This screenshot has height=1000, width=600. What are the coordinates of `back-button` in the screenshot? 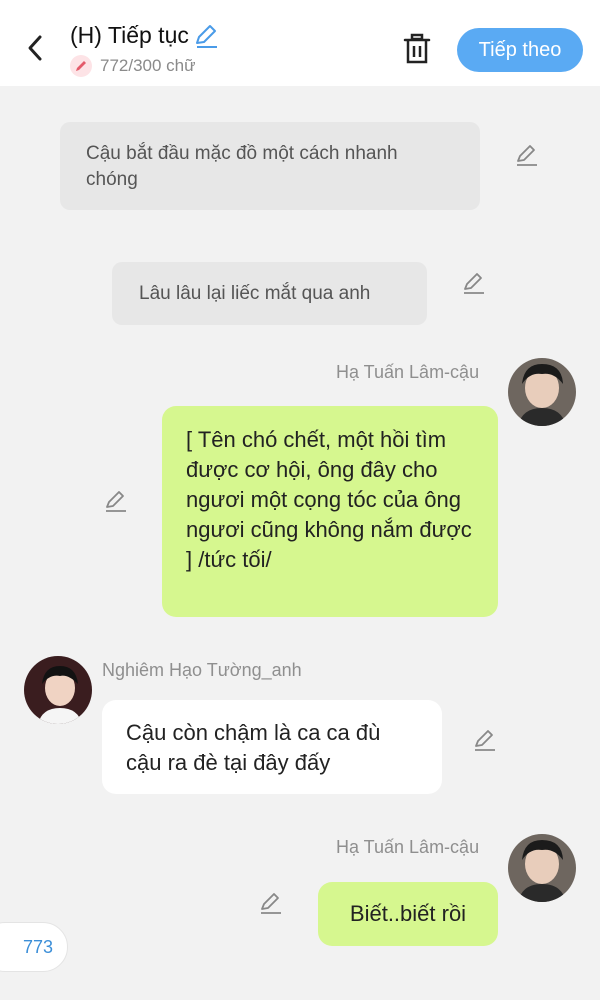 It's located at (35, 48).